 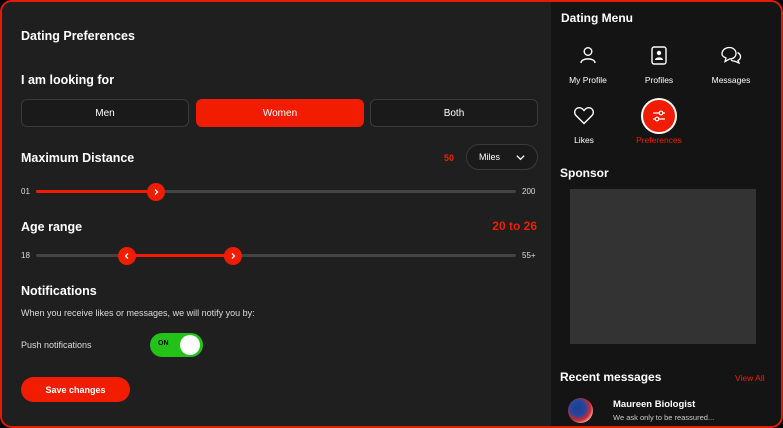 I want to click on option-both-label: Both, so click(x=454, y=113).